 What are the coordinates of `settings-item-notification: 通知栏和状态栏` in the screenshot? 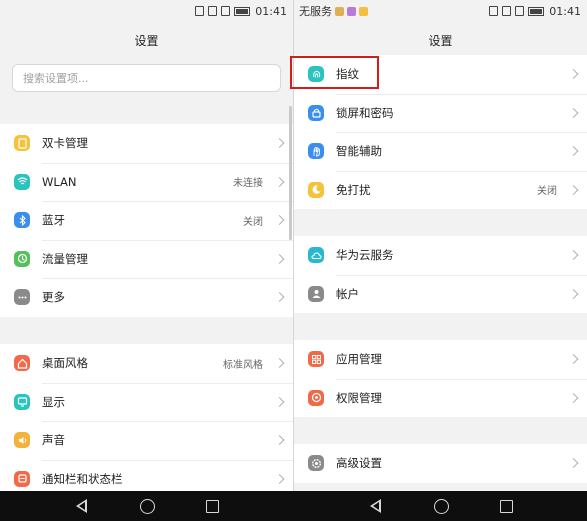 It's located at (146, 475).